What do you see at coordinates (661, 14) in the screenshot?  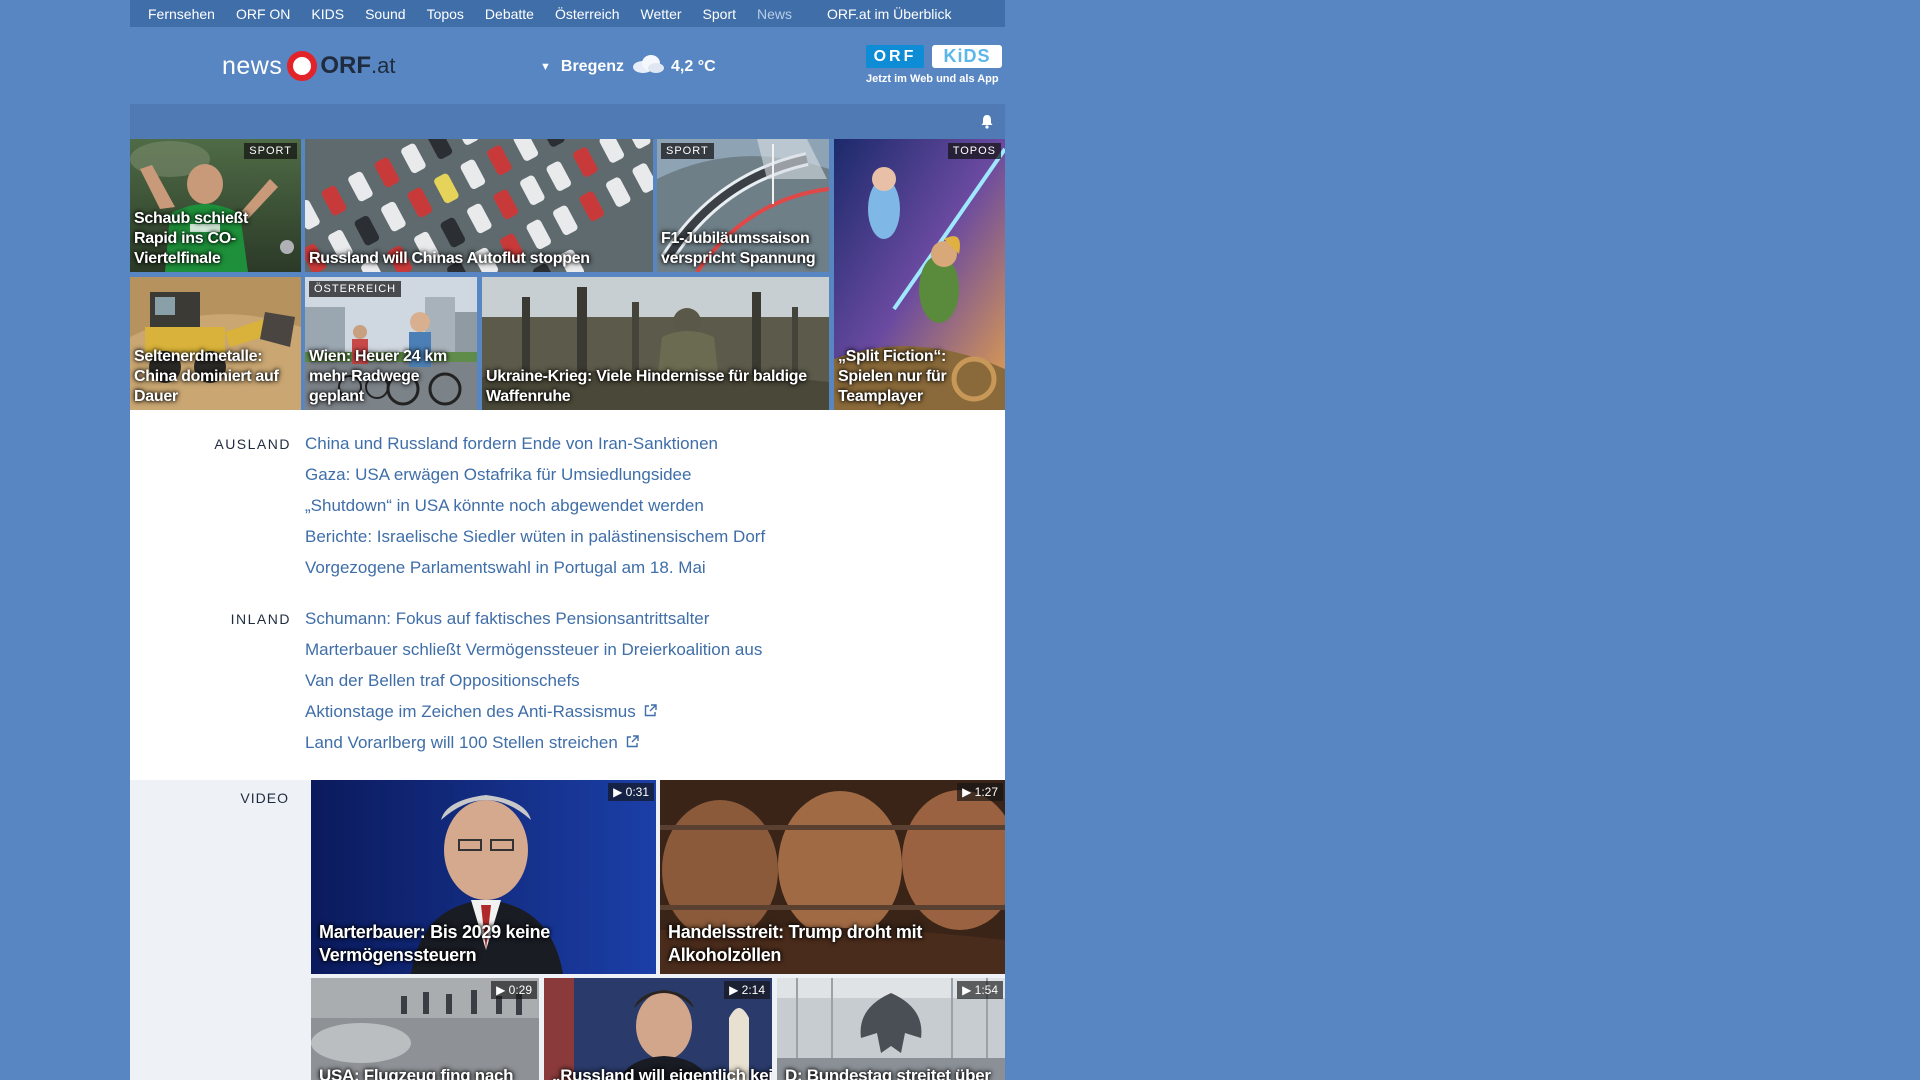 I see `nav-wetter: Wetter` at bounding box center [661, 14].